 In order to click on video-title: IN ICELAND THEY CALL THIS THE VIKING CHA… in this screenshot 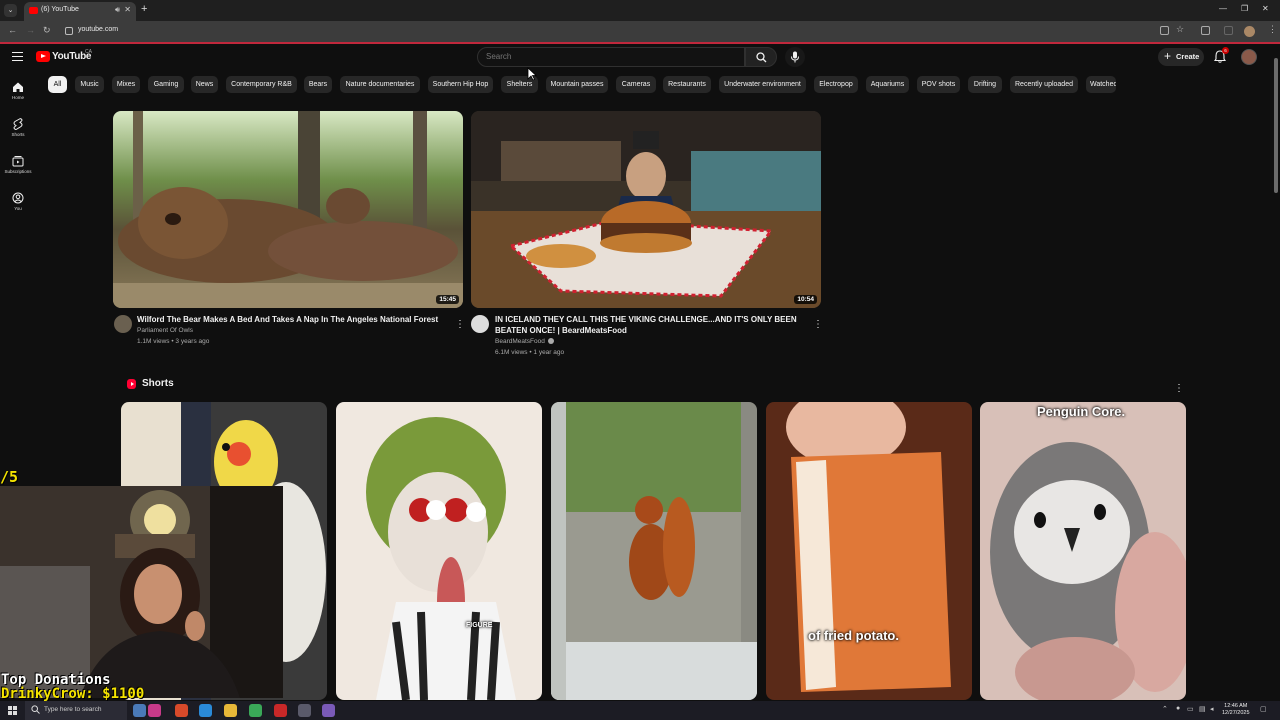, I will do `click(651, 325)`.